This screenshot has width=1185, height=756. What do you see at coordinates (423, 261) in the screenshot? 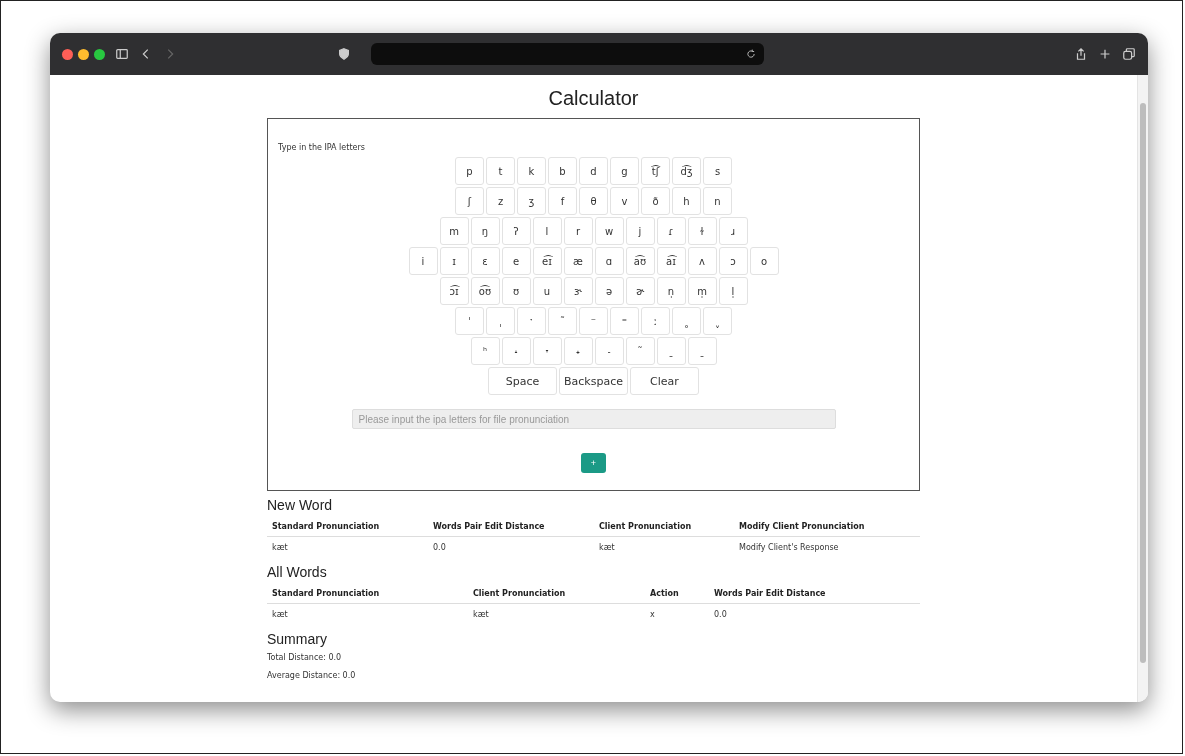
I see `key: i` at bounding box center [423, 261].